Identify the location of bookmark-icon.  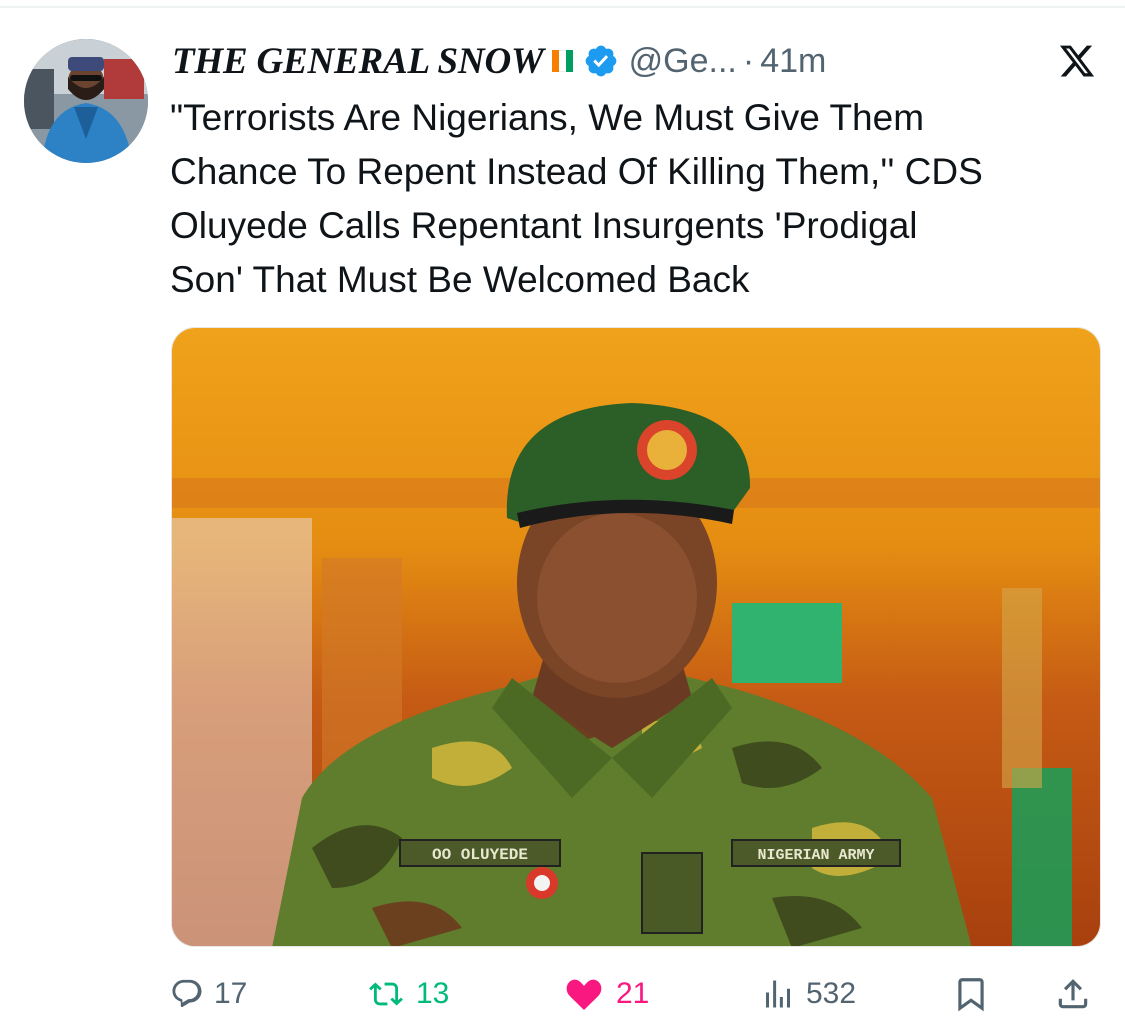
(971, 995).